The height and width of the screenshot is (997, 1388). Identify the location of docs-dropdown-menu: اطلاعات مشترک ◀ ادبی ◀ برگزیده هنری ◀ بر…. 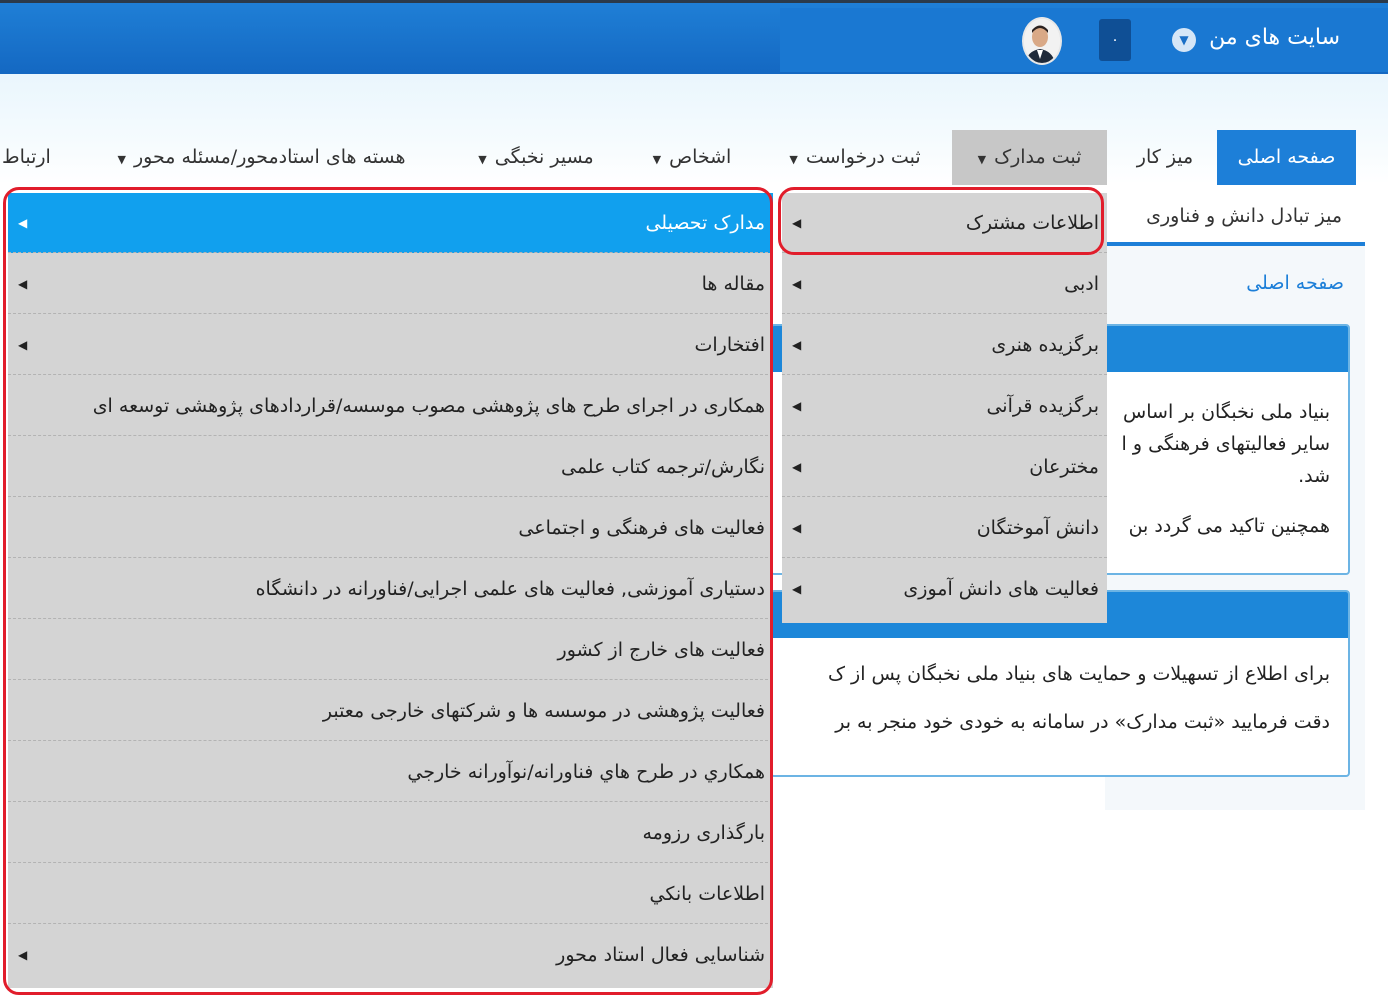
(944, 408).